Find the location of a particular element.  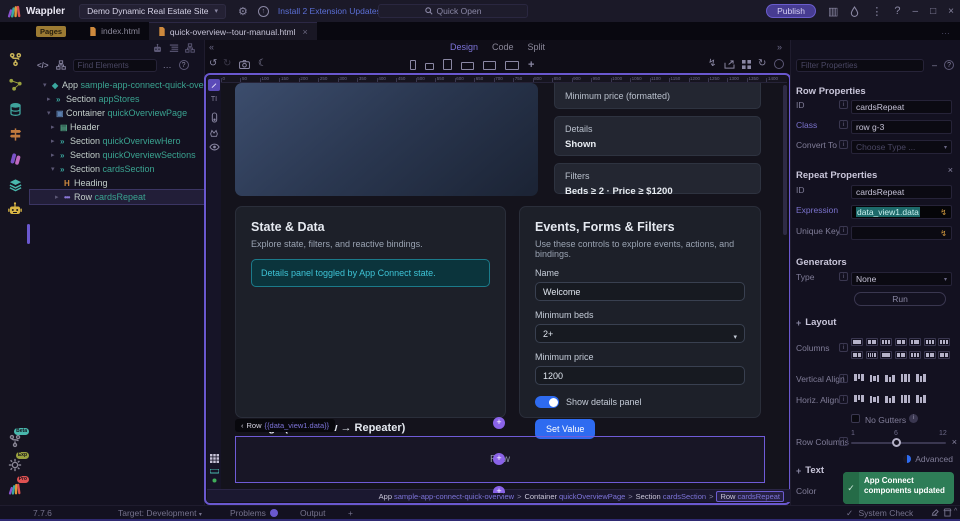

grid-view-icon is located at coordinates (214, 458).